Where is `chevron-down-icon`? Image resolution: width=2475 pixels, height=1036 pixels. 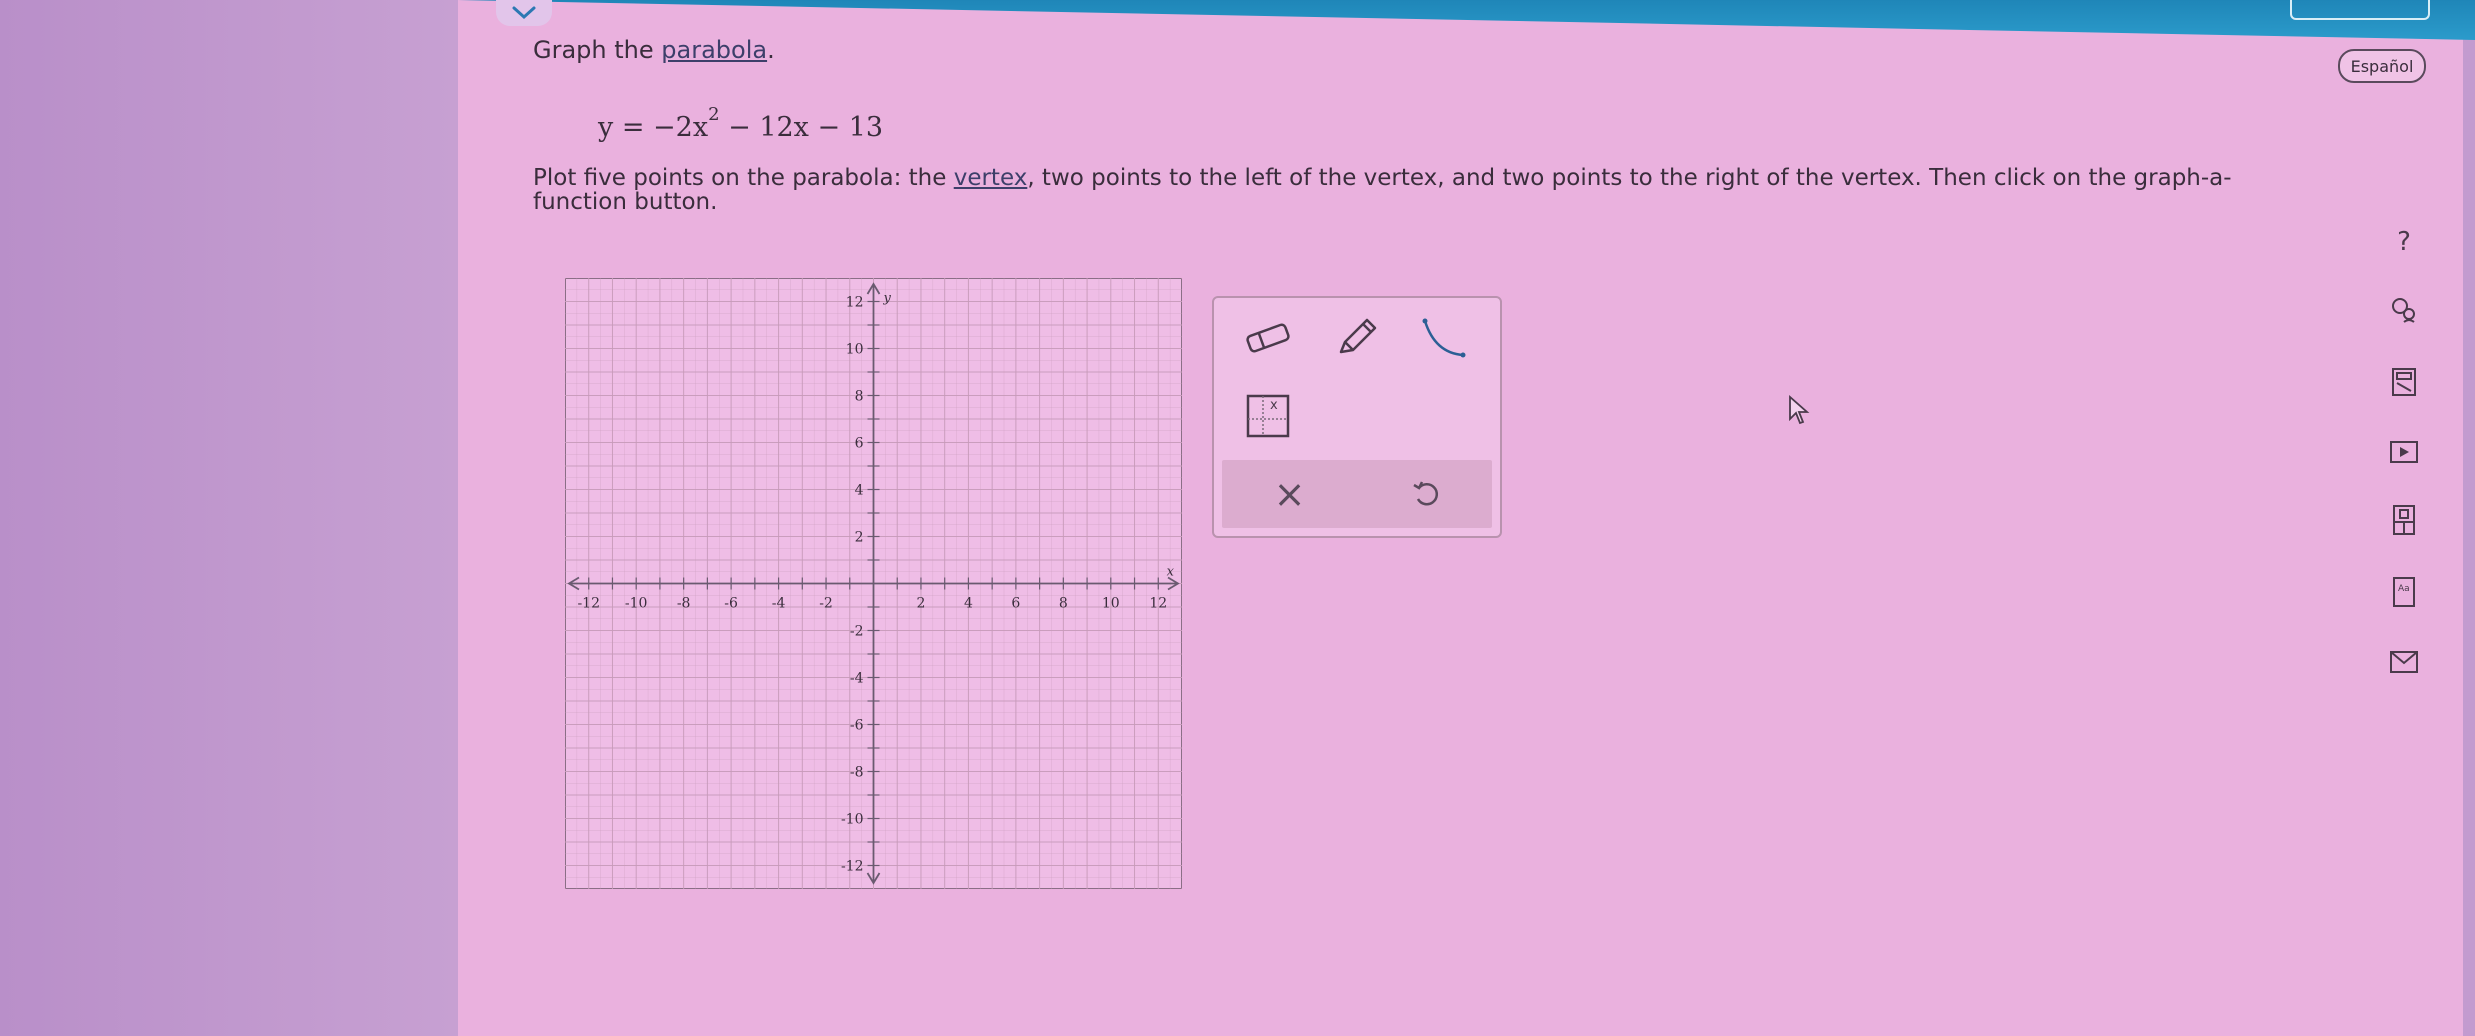 chevron-down-icon is located at coordinates (524, 13).